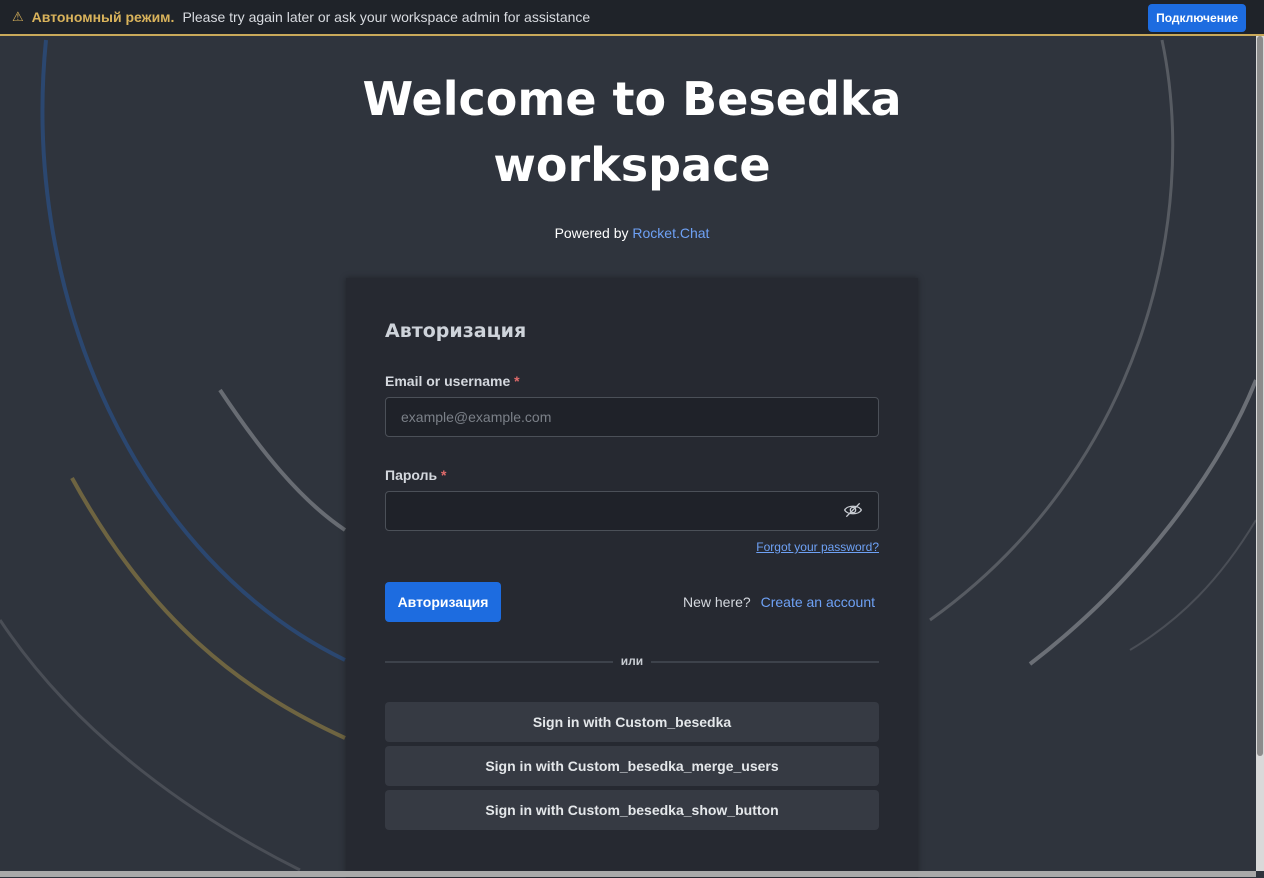 This screenshot has width=1264, height=878. Describe the element at coordinates (448, 381) in the screenshot. I see `email-label-text: Email or username` at that location.